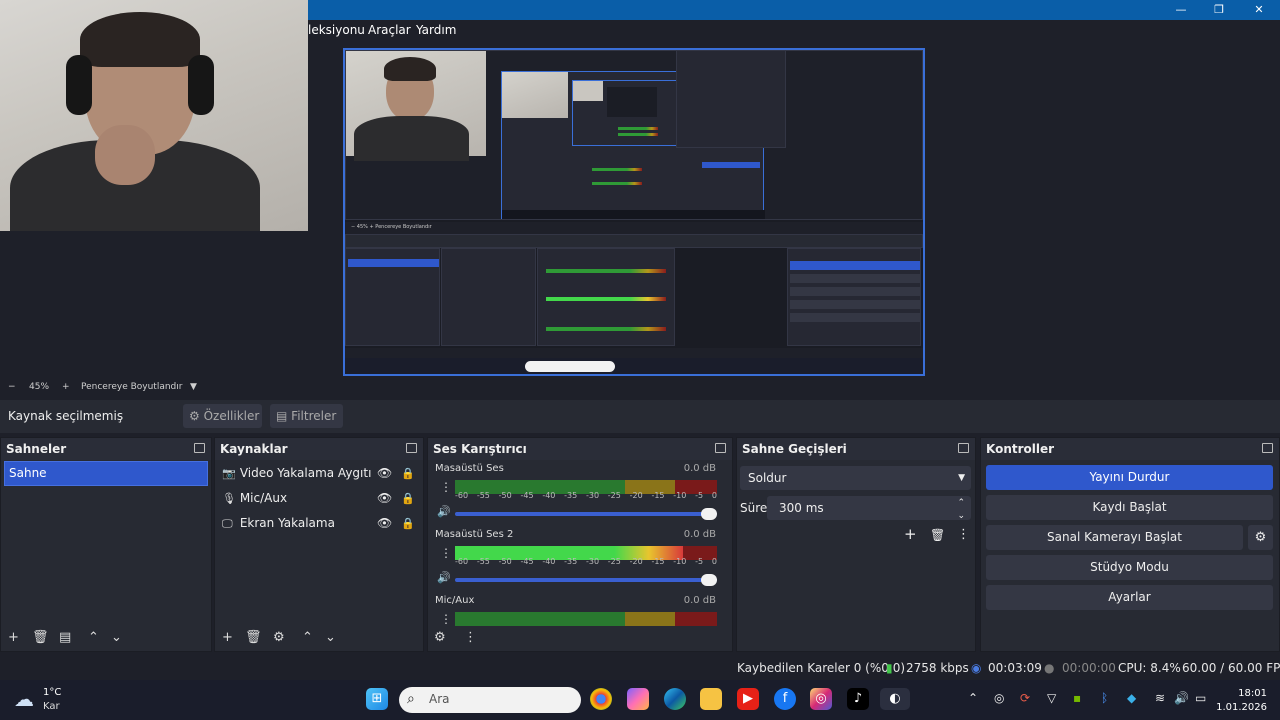 The width and height of the screenshot is (1280, 720). Describe the element at coordinates (937, 668) in the screenshot. I see `bitrate: 2758 kbps` at that location.